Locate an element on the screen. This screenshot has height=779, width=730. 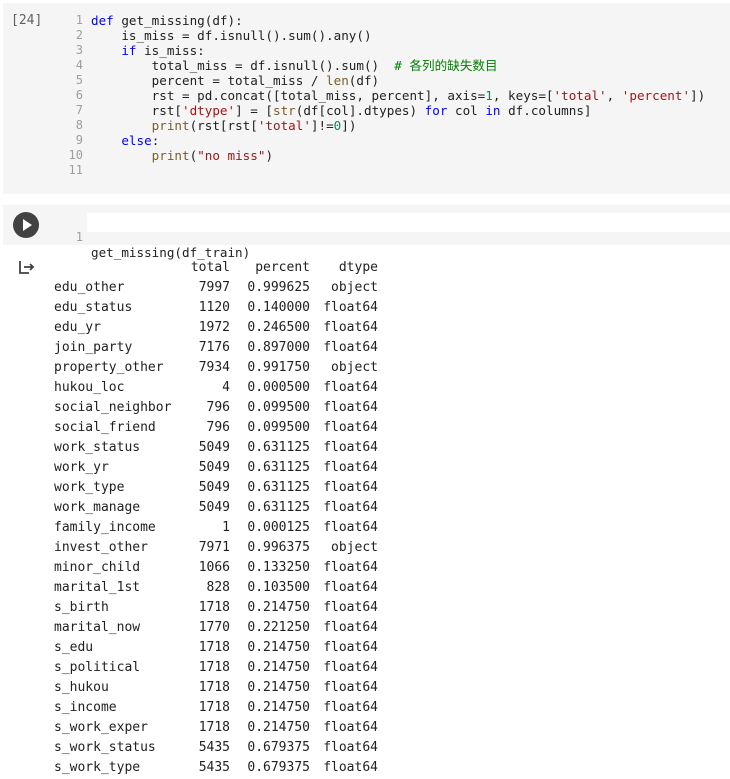
output-redirect-icon is located at coordinates (27, 267).